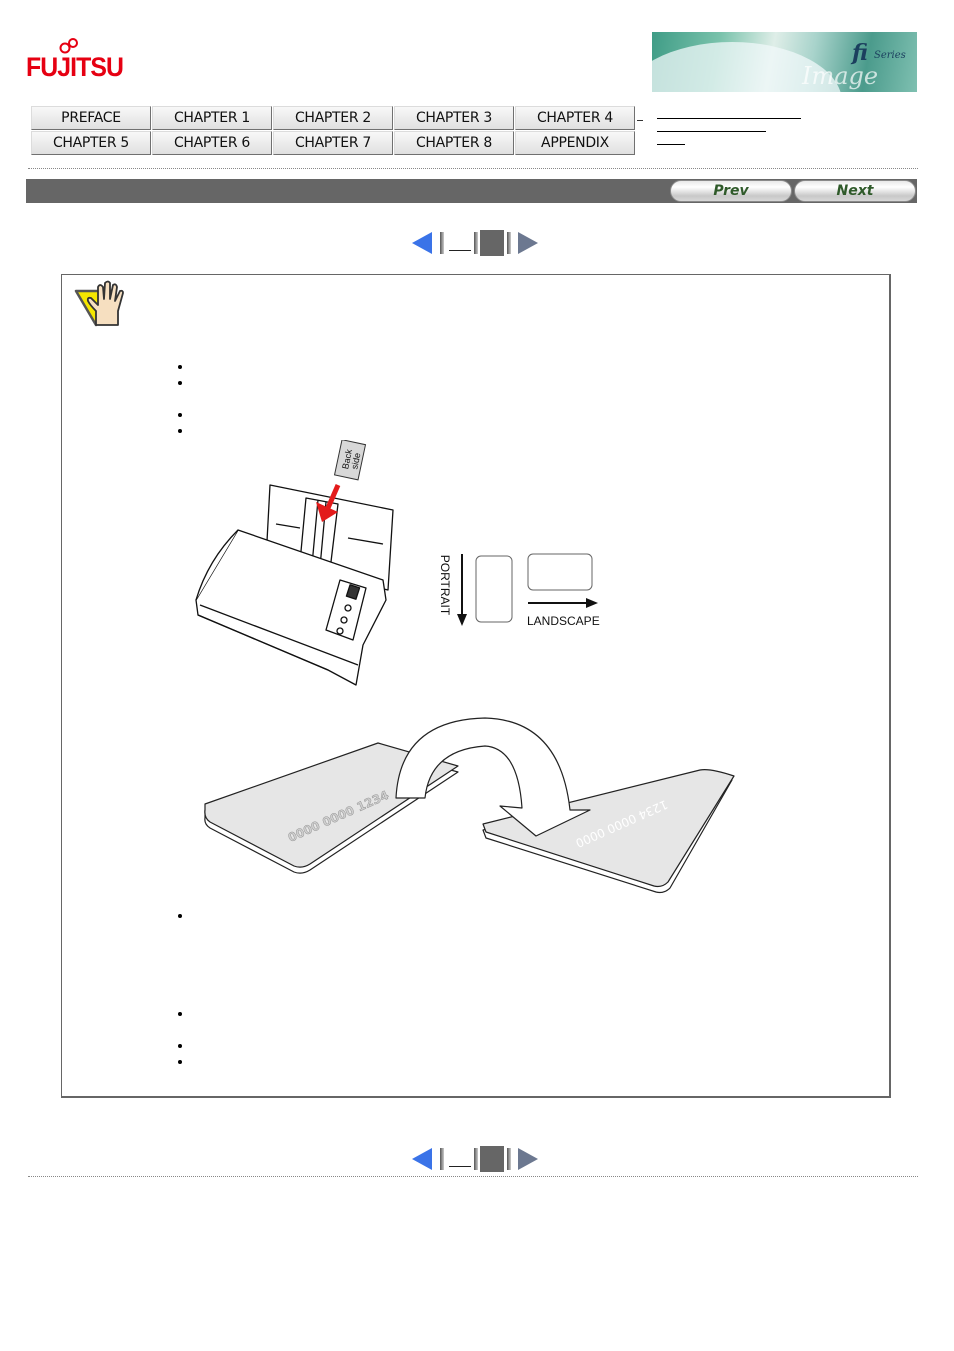  Describe the element at coordinates (473, 168) in the screenshot. I see `top-divider` at that location.